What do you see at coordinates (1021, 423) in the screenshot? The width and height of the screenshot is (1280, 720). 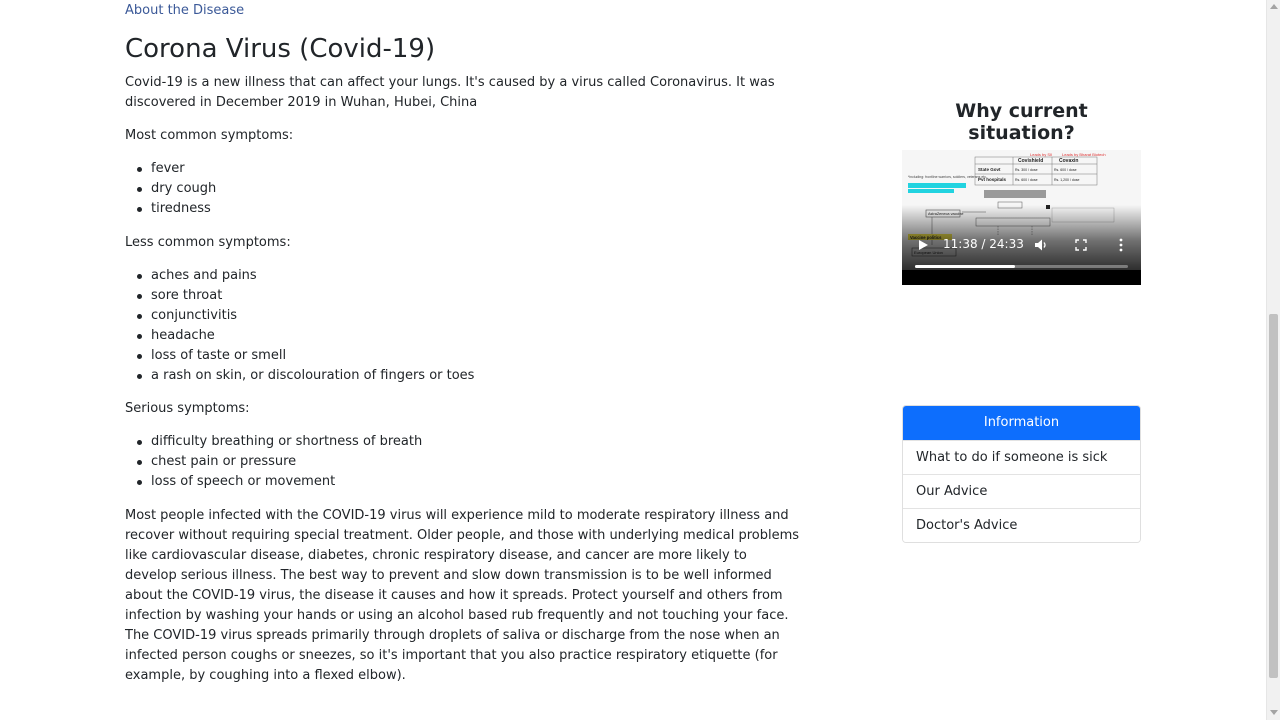 I see `list-header-information: Information` at bounding box center [1021, 423].